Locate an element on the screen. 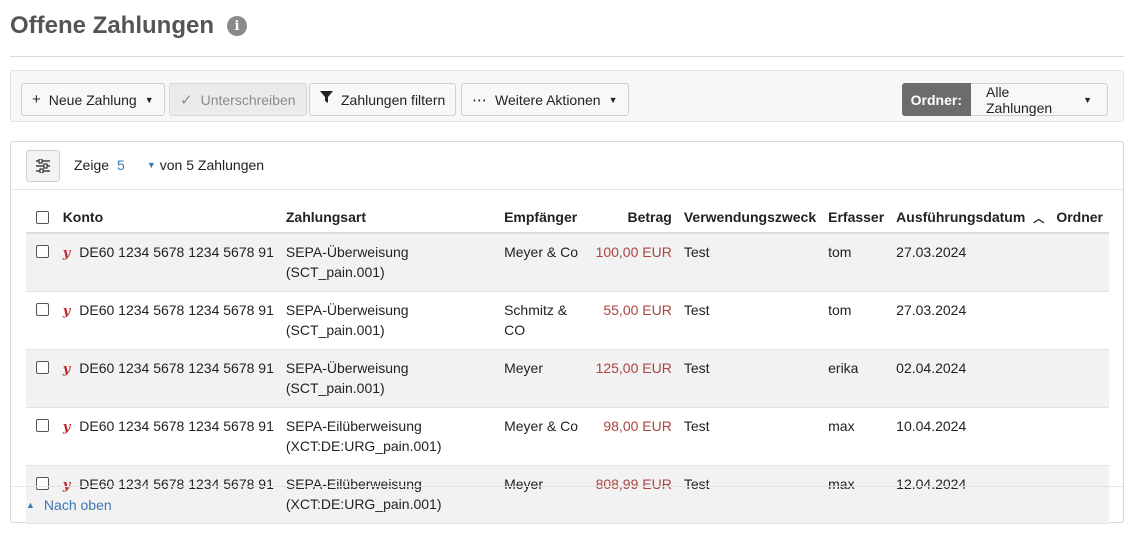  page-size-info: Zeige 5 ▼ von 5 Zahlungen is located at coordinates (169, 165).